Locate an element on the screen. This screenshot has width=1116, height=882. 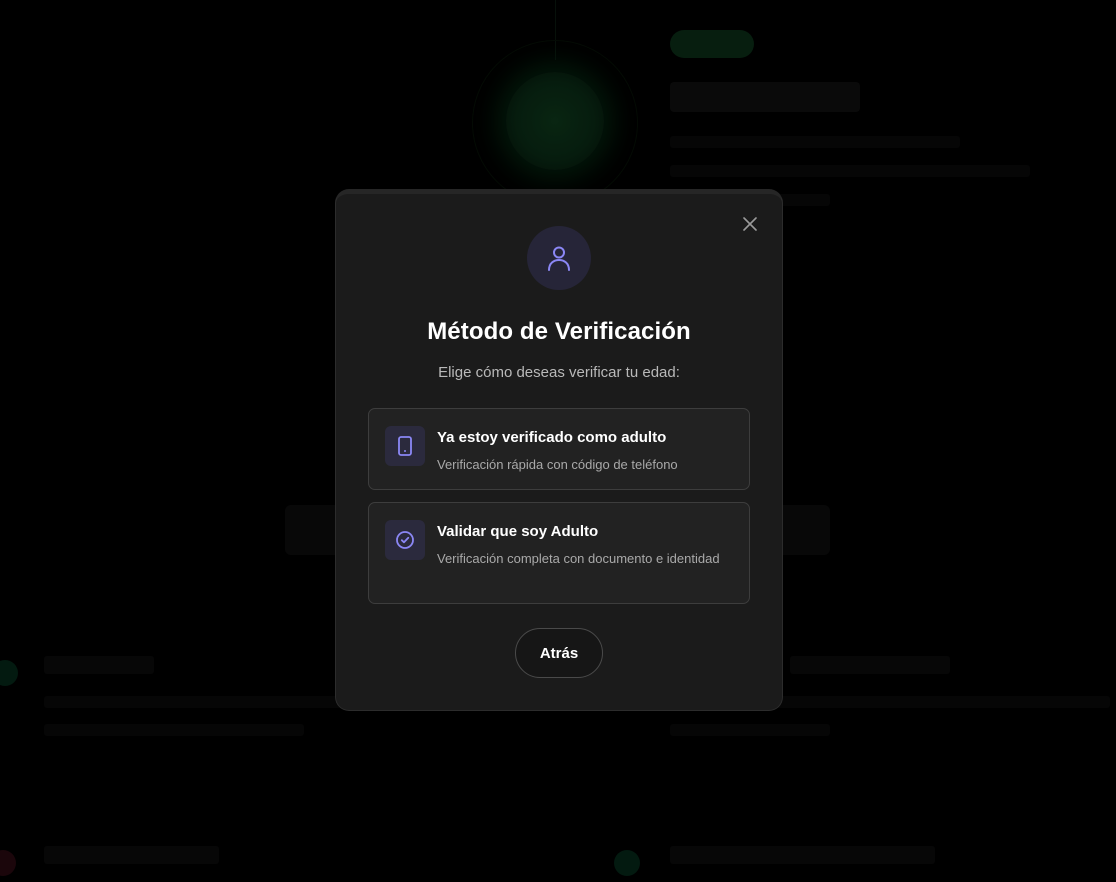
option-title: Ya estoy verificado como adulto is located at coordinates (552, 437).